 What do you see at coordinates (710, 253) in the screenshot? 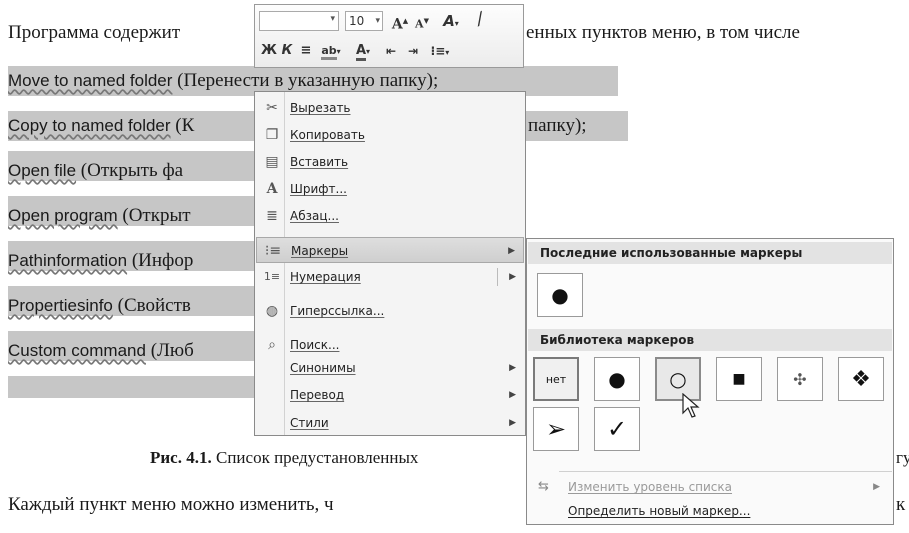
I see `recent-bullets-header: Последние использованные маркеры` at bounding box center [710, 253].